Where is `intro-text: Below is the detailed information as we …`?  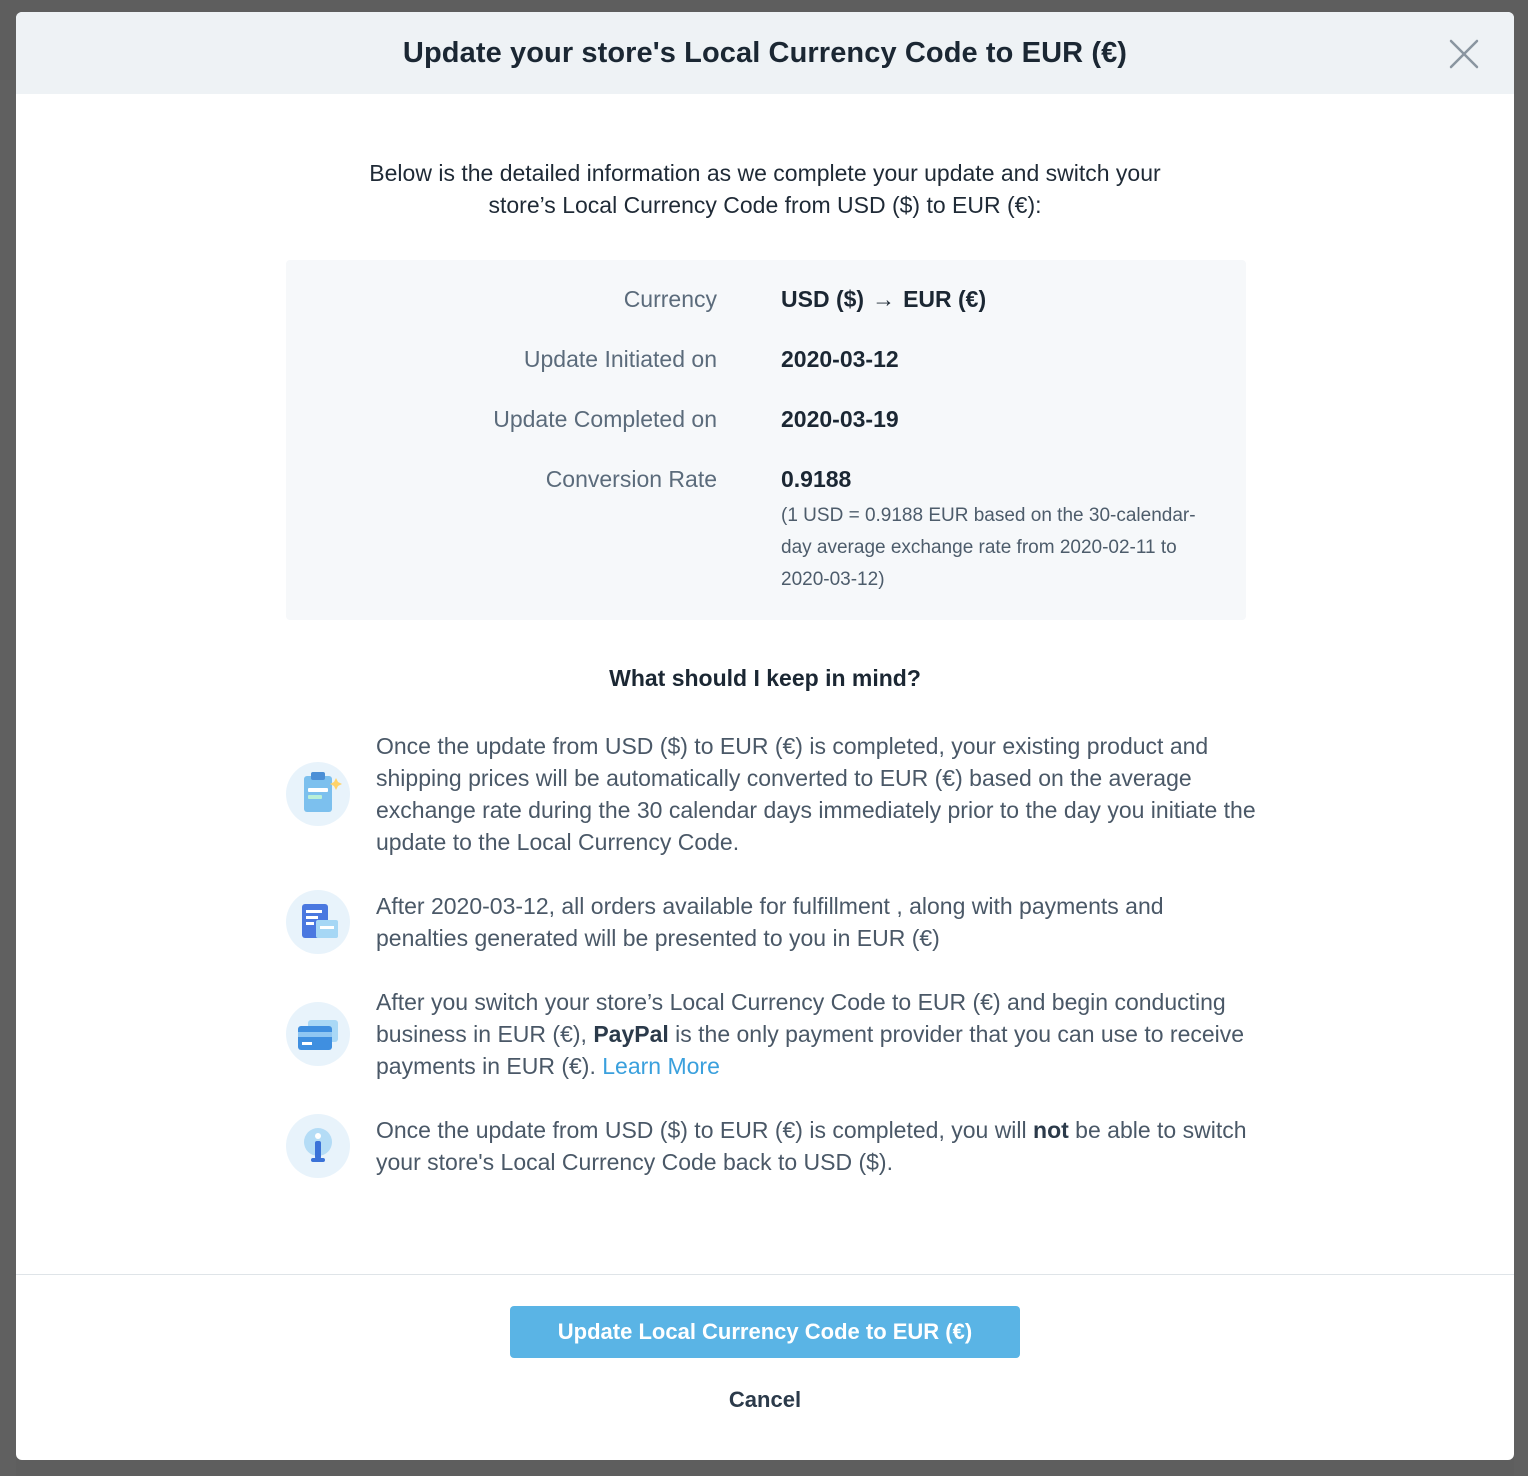 intro-text: Below is the detailed information as we … is located at coordinates (765, 189).